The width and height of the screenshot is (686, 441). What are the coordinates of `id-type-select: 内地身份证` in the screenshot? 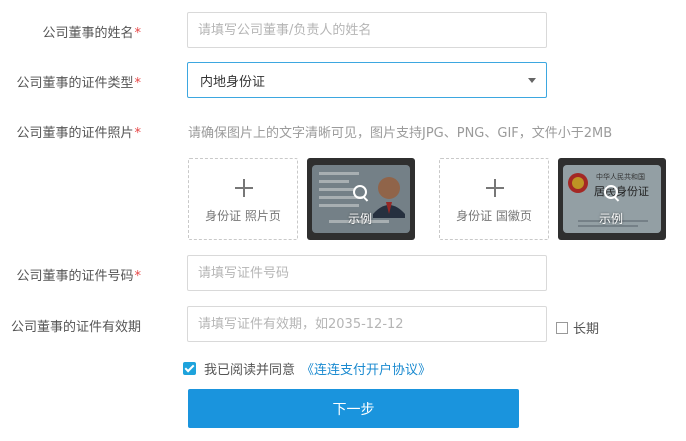 It's located at (367, 80).